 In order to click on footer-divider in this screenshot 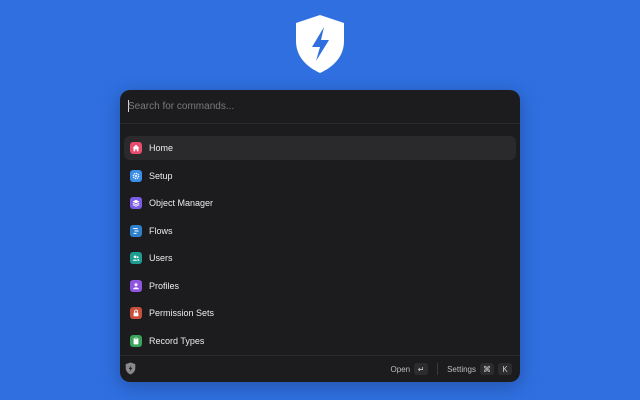, I will do `click(438, 369)`.